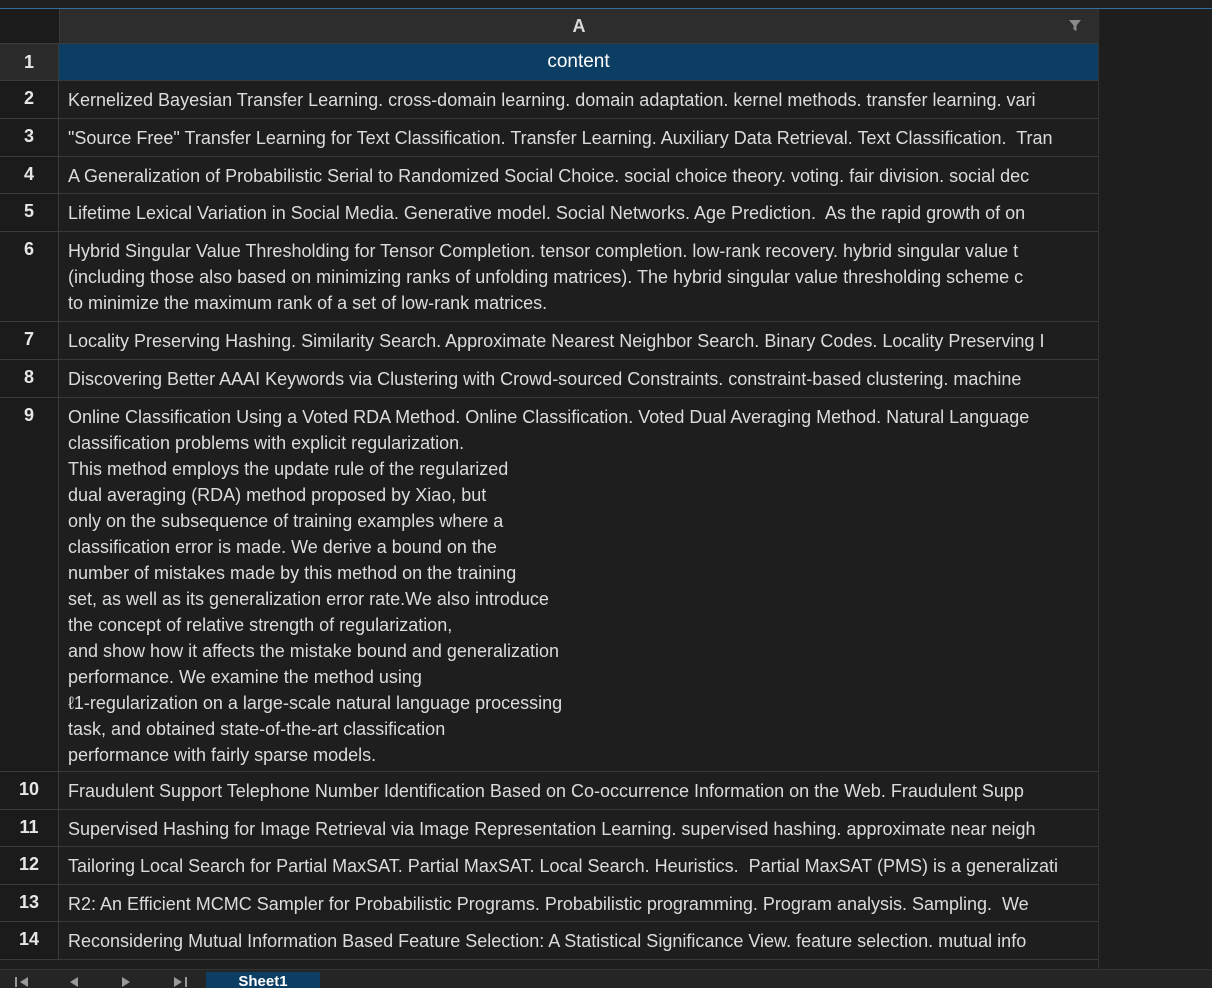 Image resolution: width=1212 pixels, height=988 pixels. I want to click on filter-icon, so click(1075, 26).